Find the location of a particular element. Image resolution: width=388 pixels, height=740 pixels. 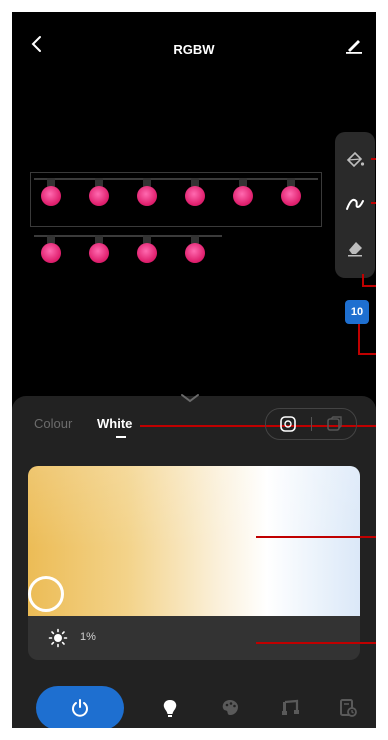

bulb-icon is located at coordinates (170, 708).